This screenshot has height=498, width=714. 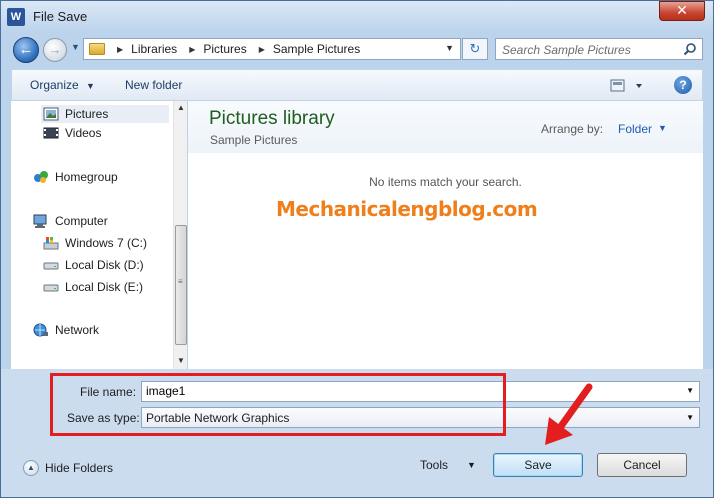 I want to click on breadcrumb-sample-pictures: Sample Pictures, so click(x=316, y=49).